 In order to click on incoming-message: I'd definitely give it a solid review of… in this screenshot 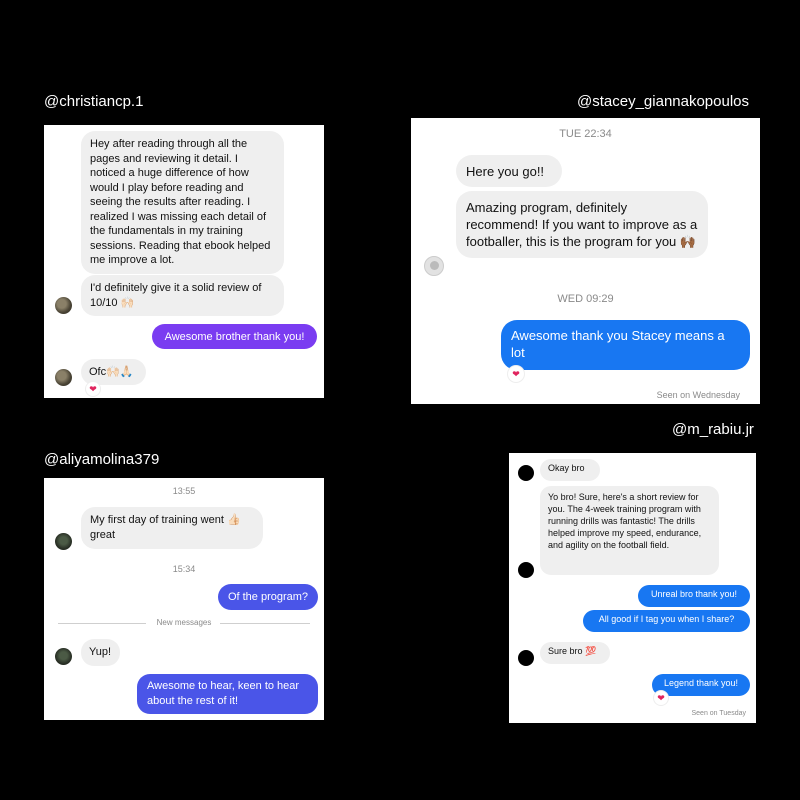, I will do `click(182, 296)`.